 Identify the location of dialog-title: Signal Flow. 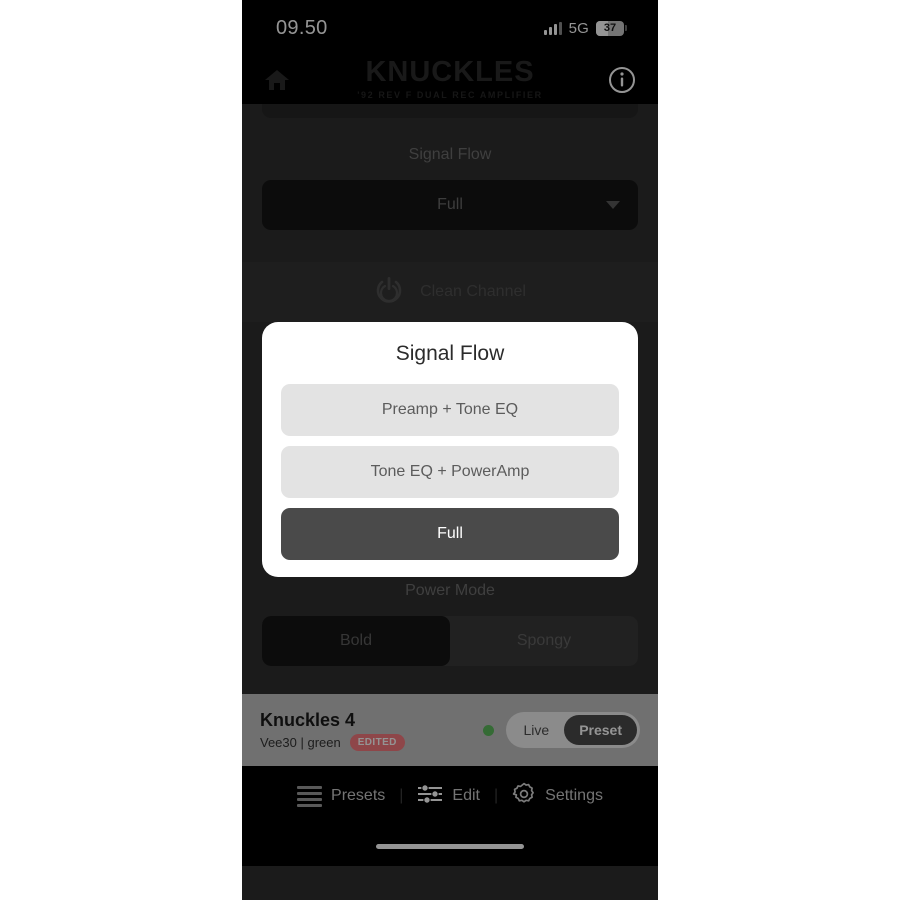
(450, 353).